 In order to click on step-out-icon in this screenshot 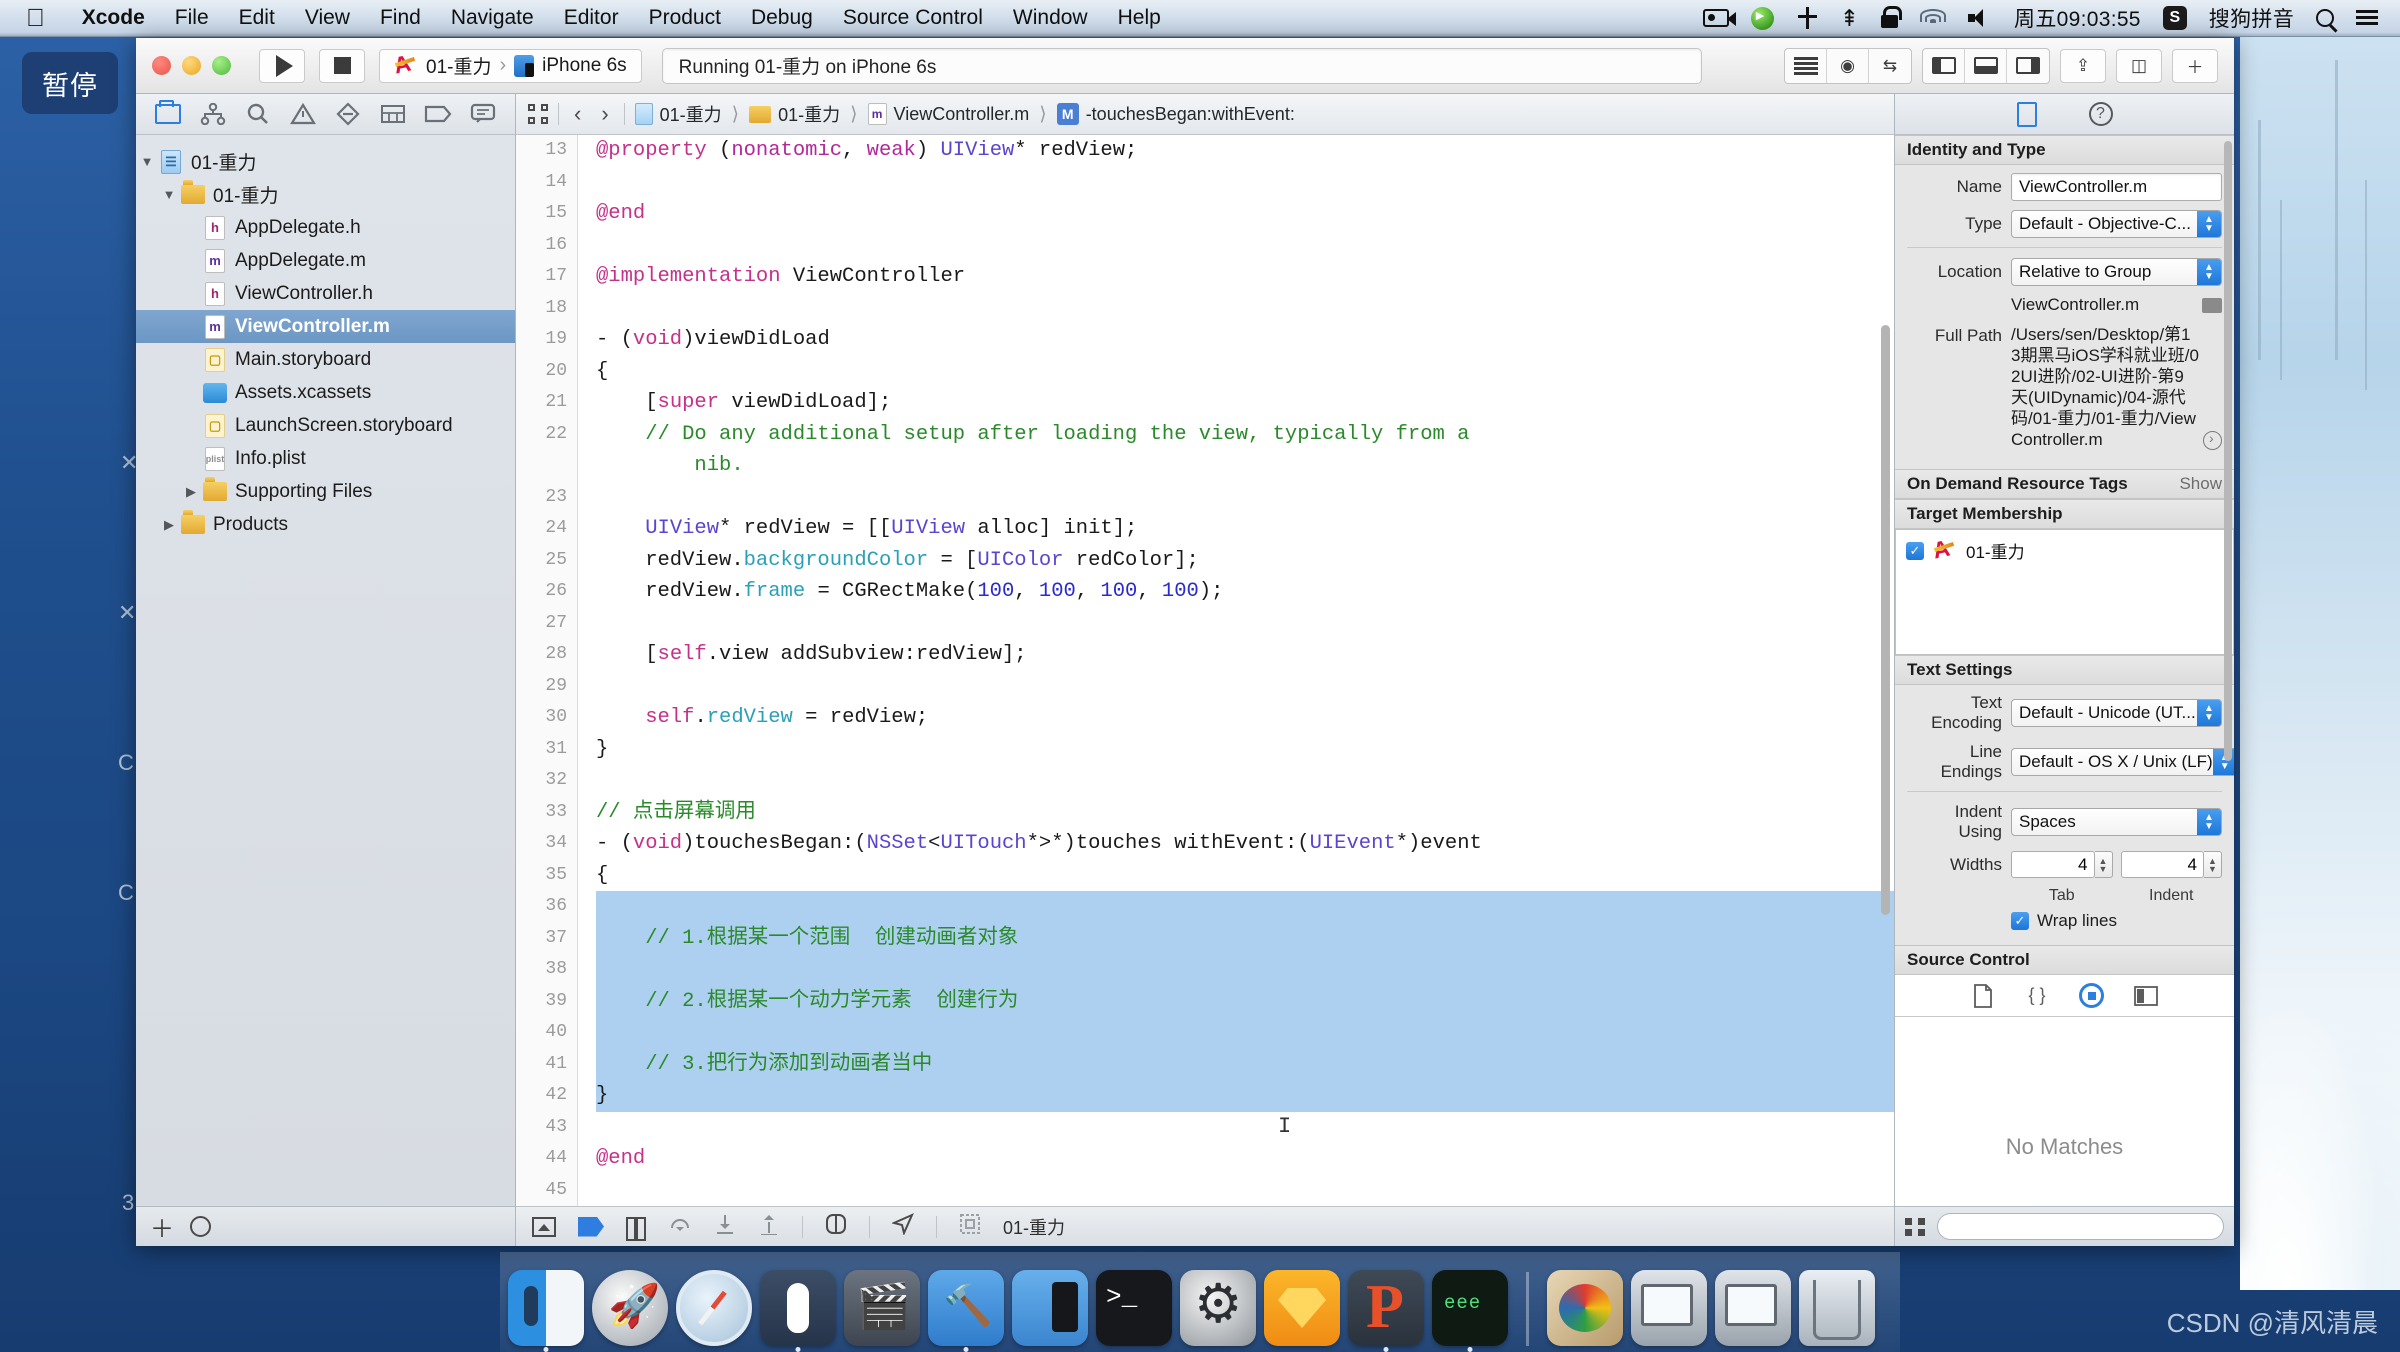, I will do `click(769, 1226)`.